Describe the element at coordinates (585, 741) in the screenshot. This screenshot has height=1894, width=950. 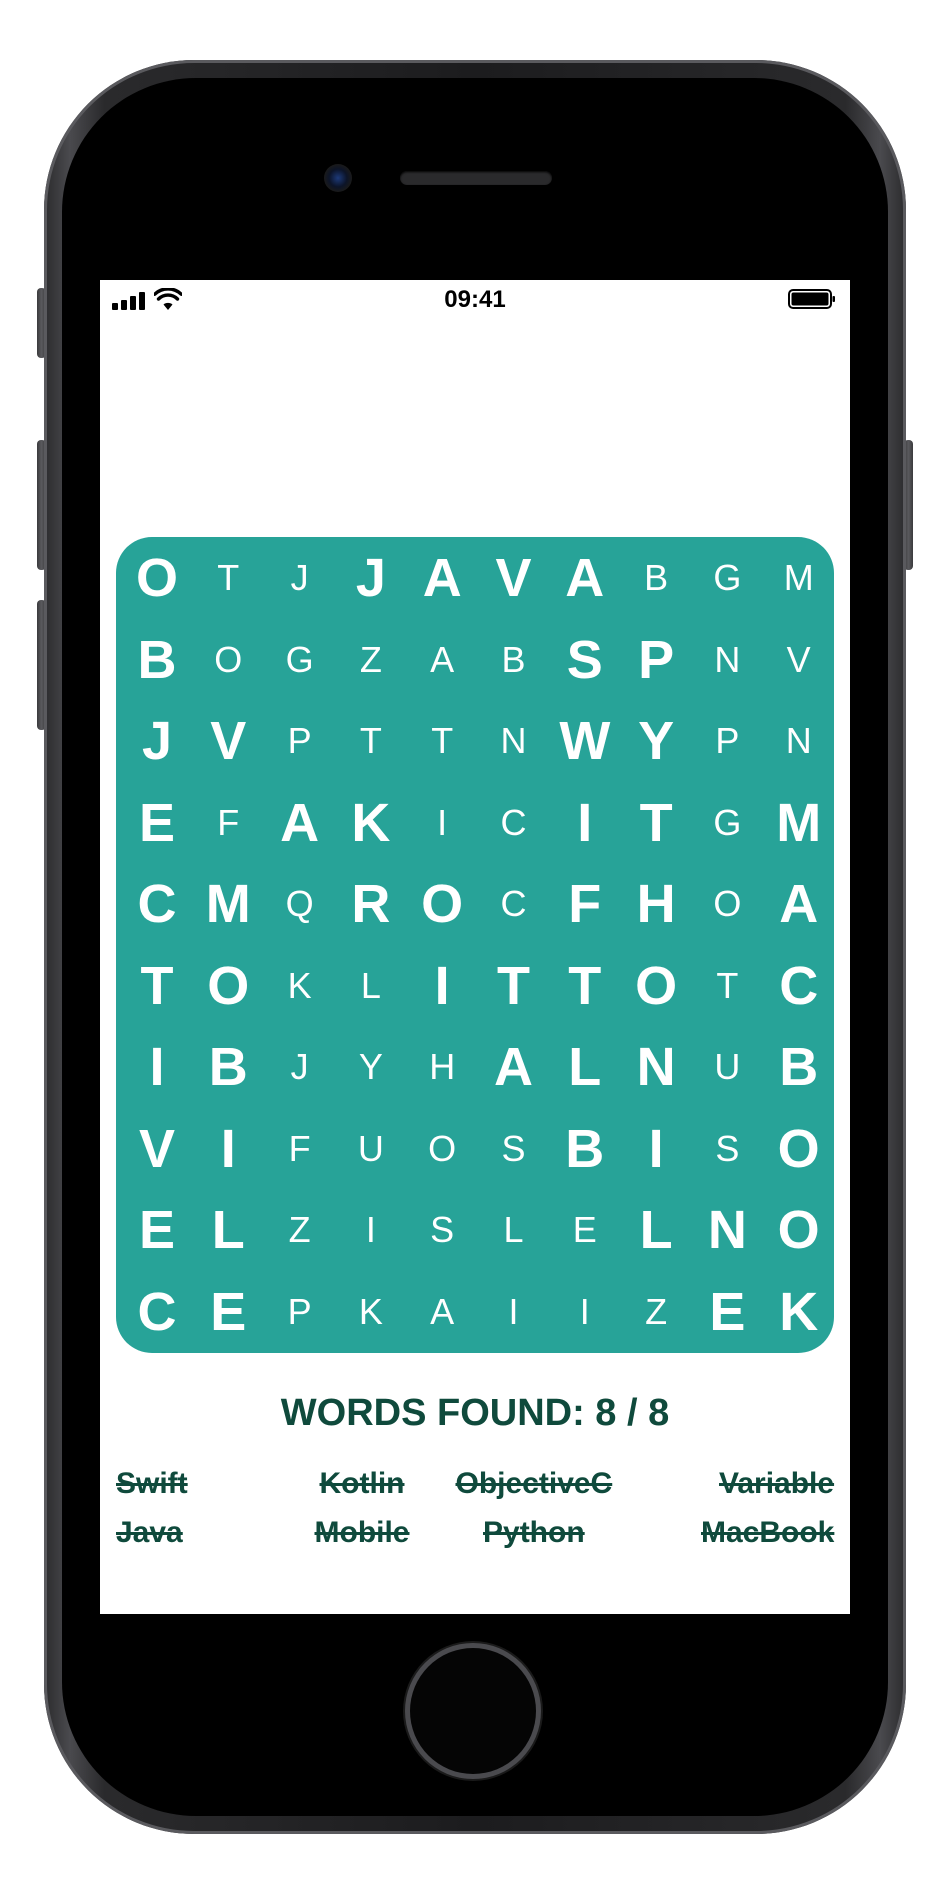
I see `grid-letter: W` at that location.